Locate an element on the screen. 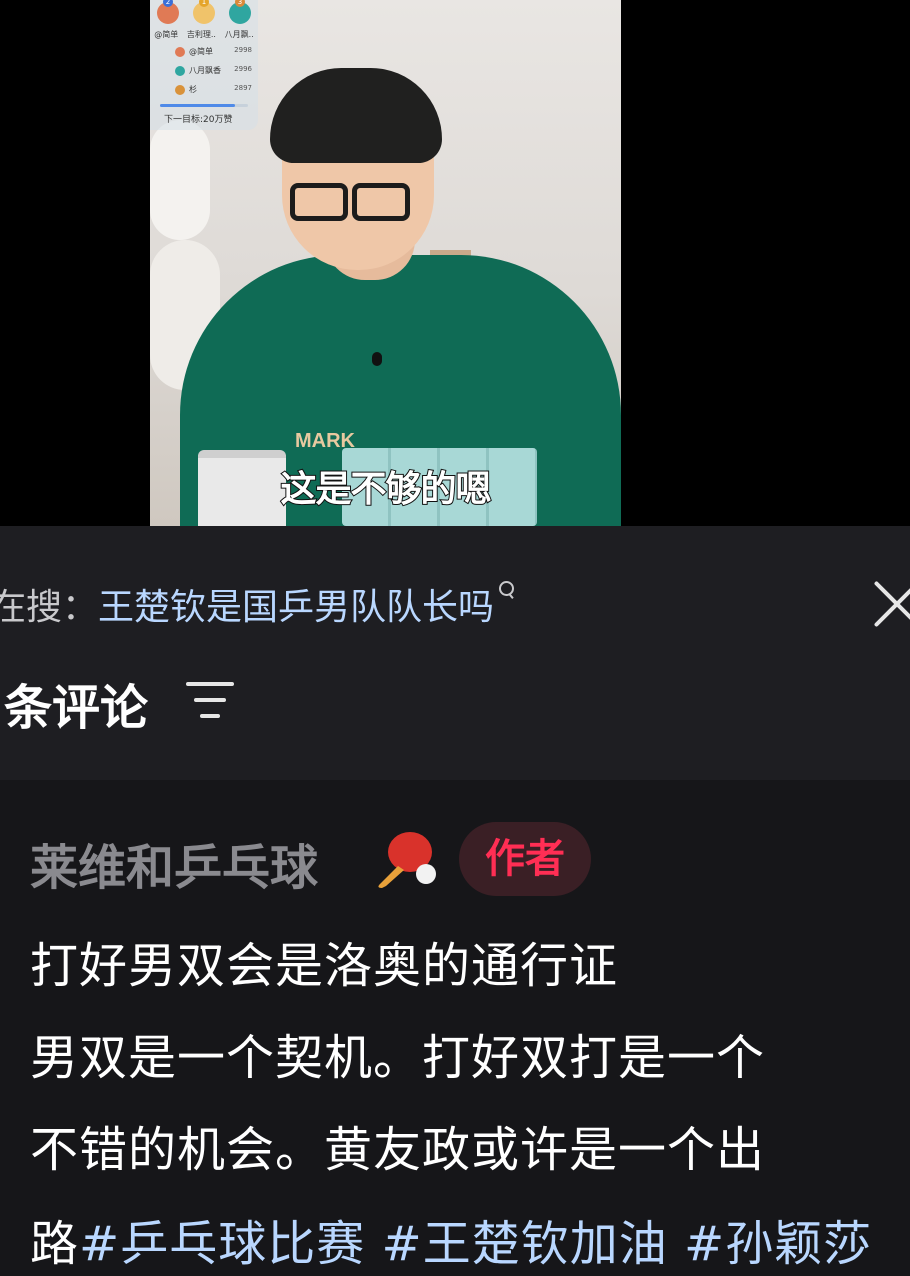 The width and height of the screenshot is (910, 1276). leaderboard-row: @简单 2998 is located at coordinates (204, 52).